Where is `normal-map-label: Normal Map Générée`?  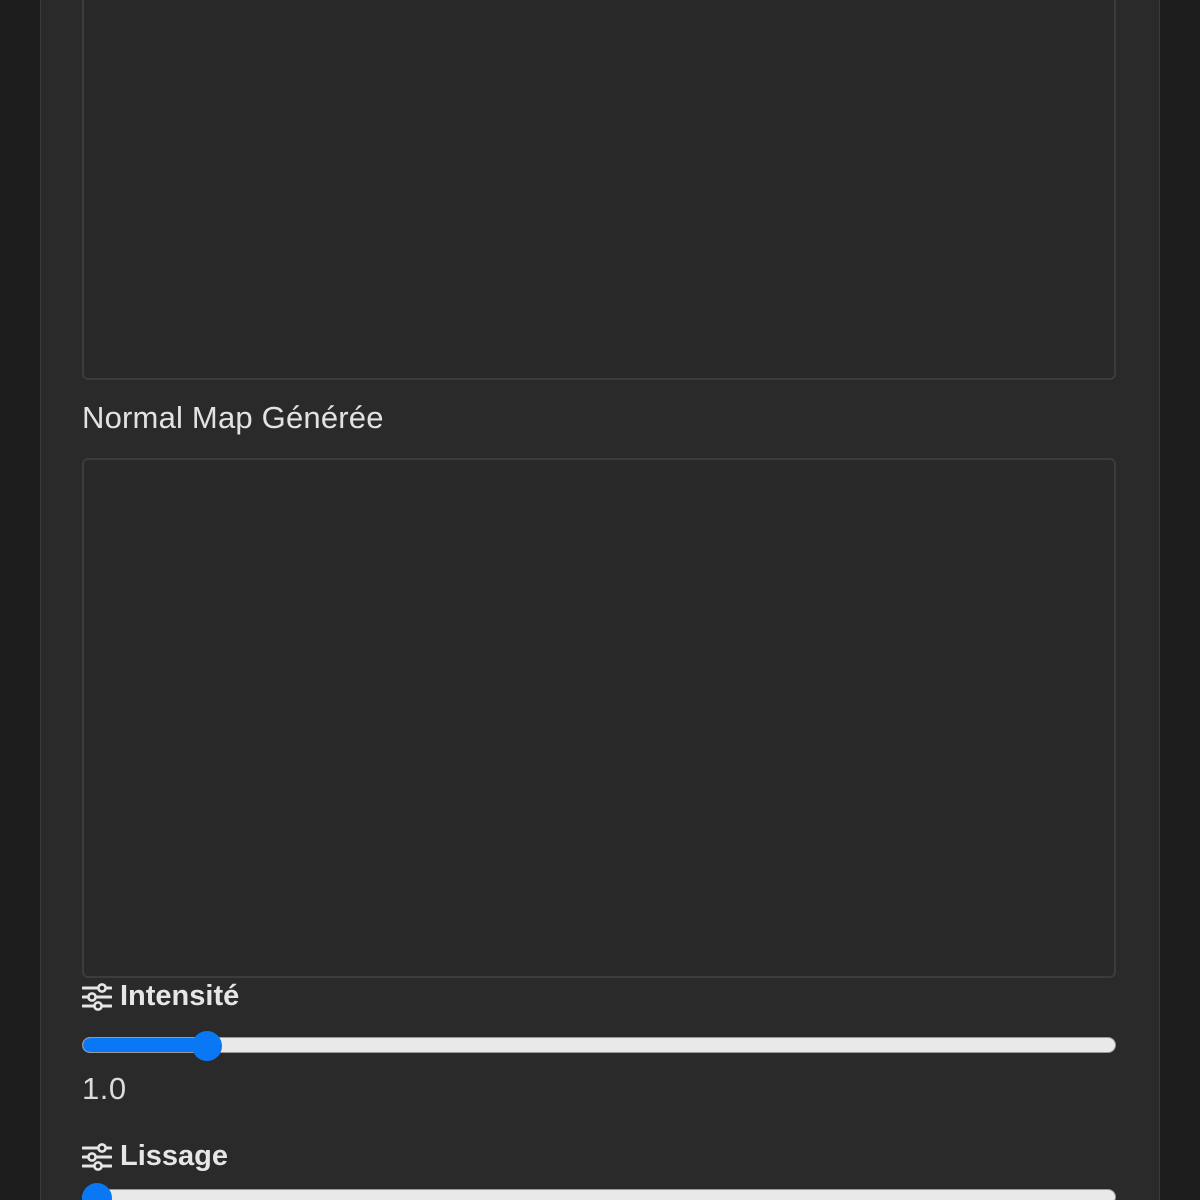 normal-map-label: Normal Map Générée is located at coordinates (233, 417).